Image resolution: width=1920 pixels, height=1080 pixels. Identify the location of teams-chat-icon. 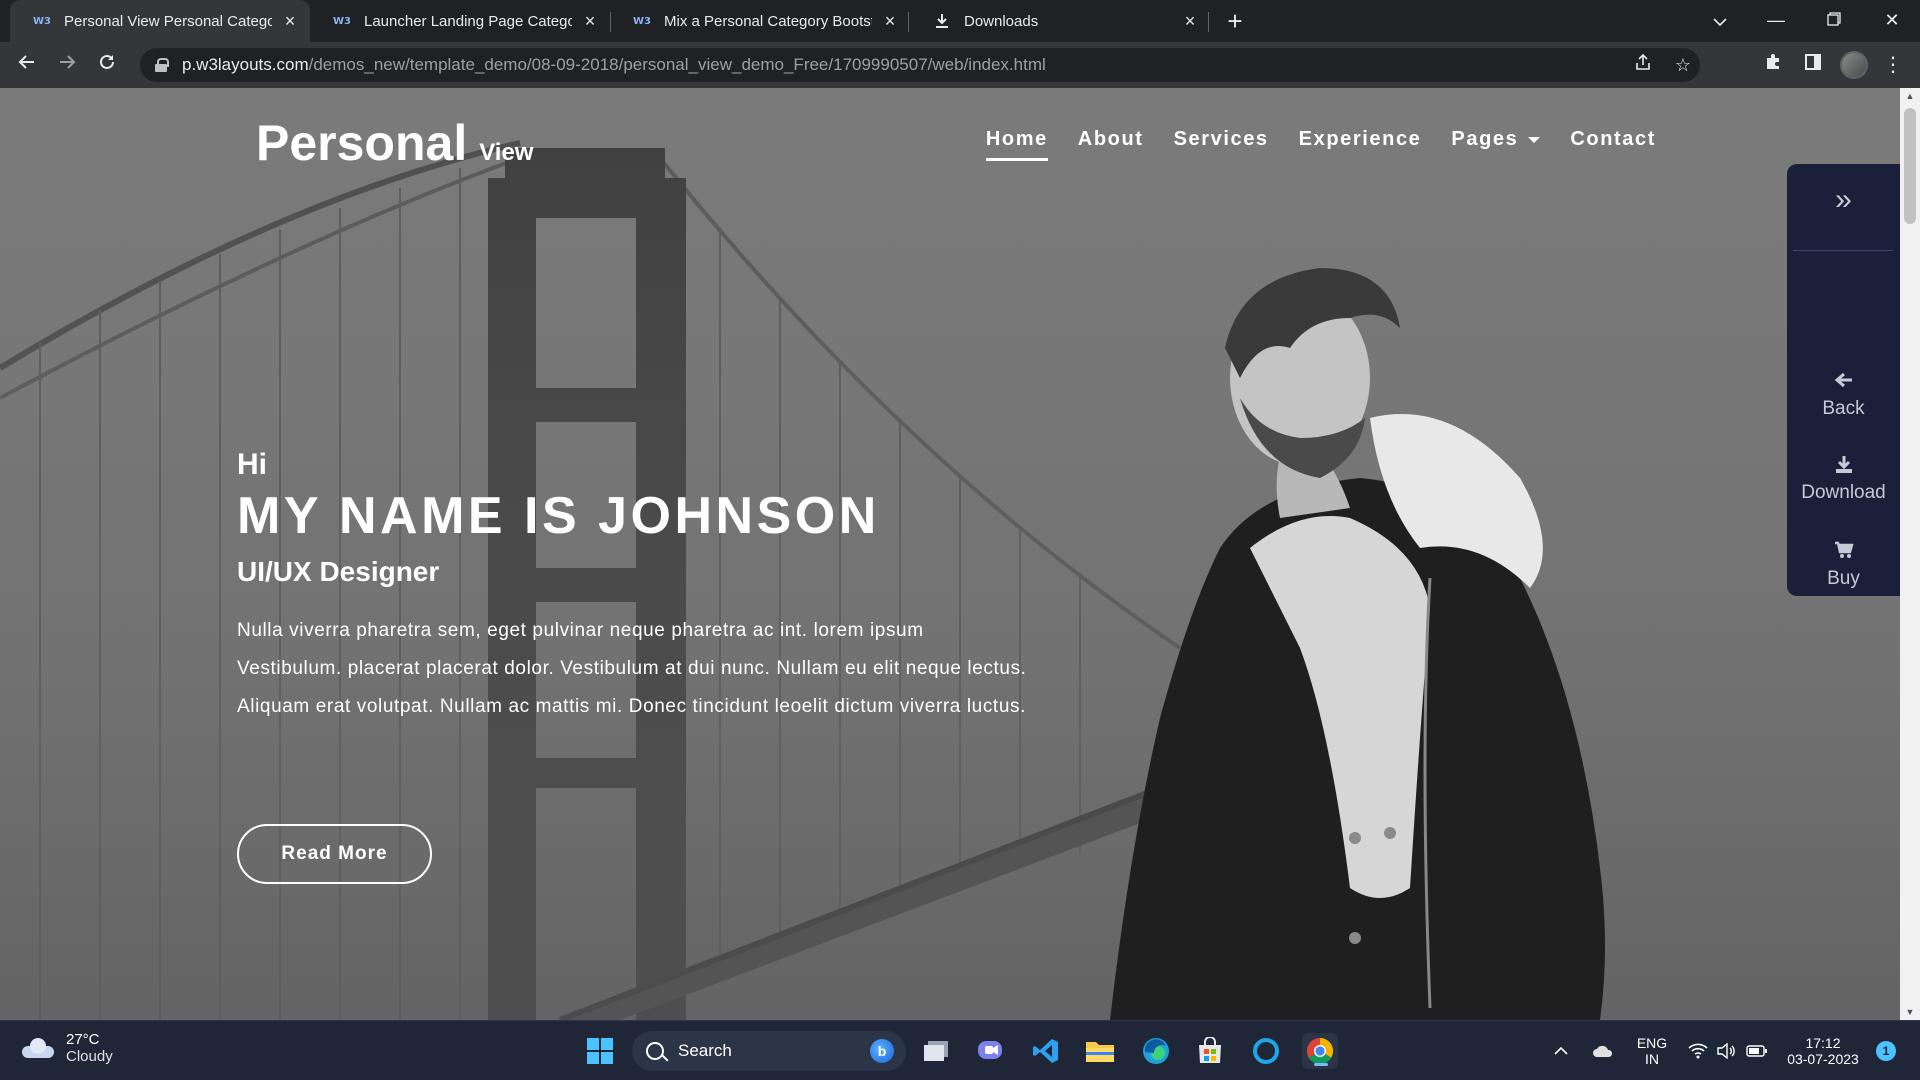
(990, 1051).